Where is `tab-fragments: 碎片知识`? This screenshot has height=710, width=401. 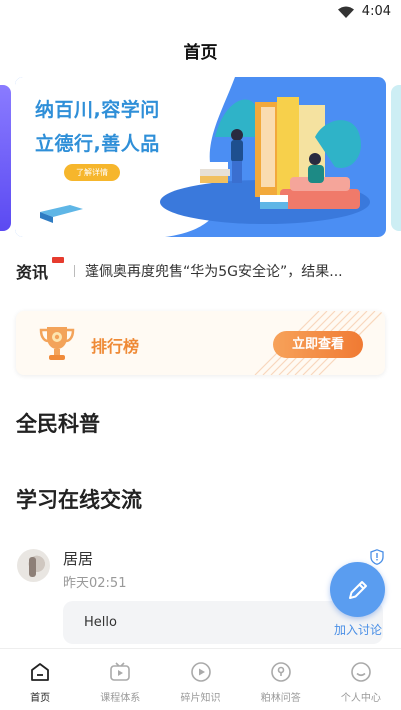
tab-fragments: 碎片知识 is located at coordinates (200, 679).